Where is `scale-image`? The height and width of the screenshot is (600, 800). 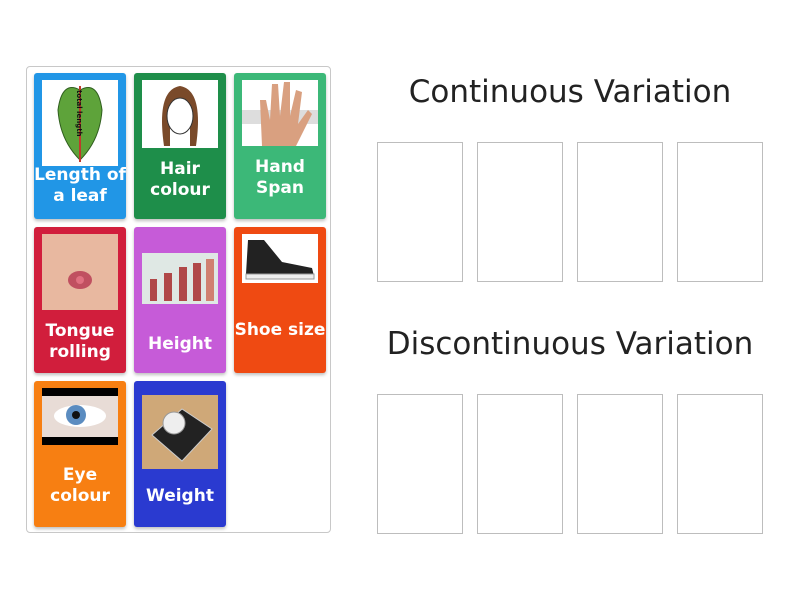
scale-image is located at coordinates (180, 432).